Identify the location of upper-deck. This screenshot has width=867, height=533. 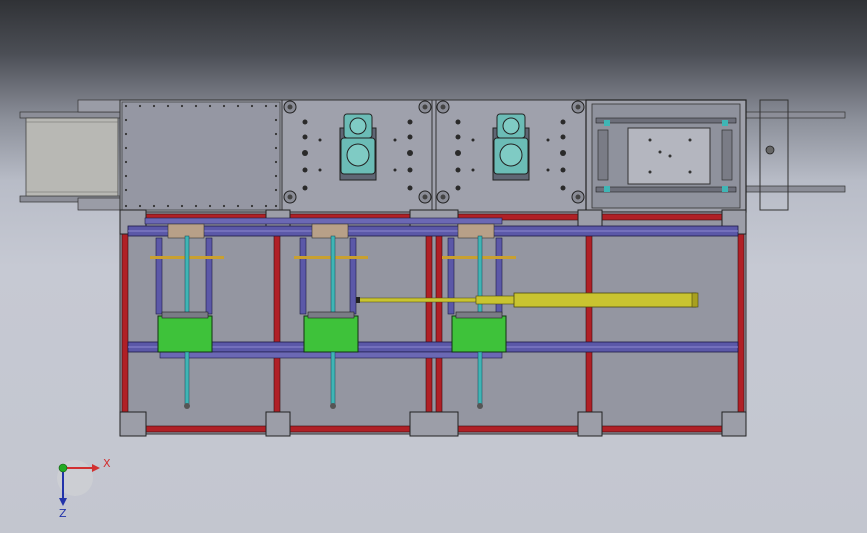
(355, 156).